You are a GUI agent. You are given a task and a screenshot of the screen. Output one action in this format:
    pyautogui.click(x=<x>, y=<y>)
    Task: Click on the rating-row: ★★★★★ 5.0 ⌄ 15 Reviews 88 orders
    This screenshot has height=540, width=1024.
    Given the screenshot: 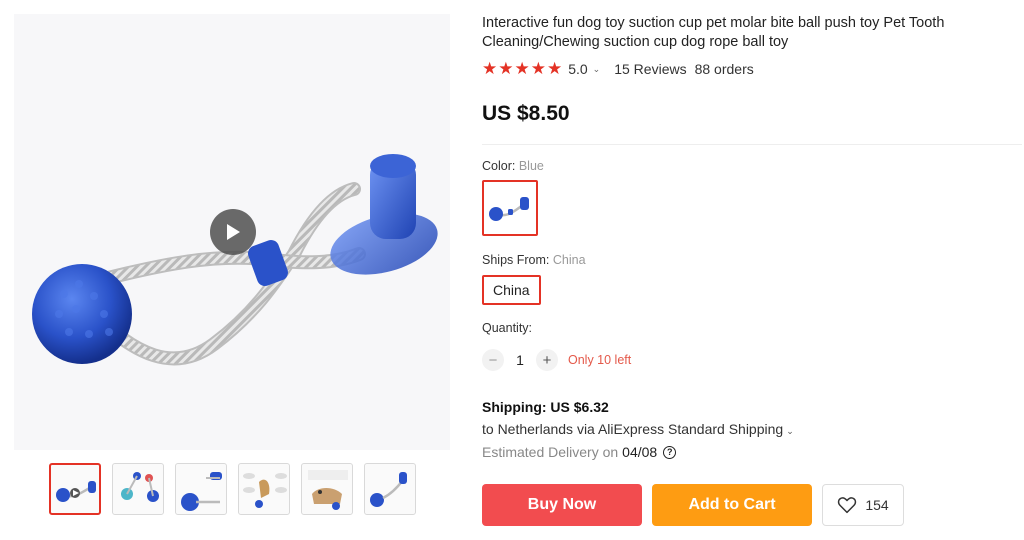 What is the action you would take?
    pyautogui.click(x=752, y=69)
    